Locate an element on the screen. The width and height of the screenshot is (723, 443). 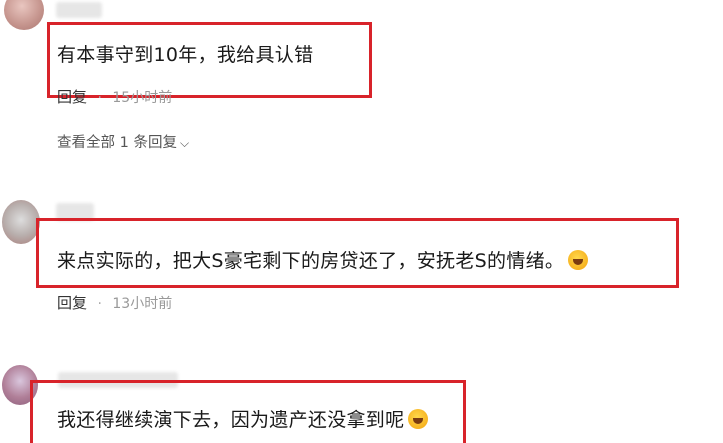
comment-text-content: 来点实际的，把大S豪宅剩下的房贷还了，安抚老S的情绪。 is located at coordinates (311, 261).